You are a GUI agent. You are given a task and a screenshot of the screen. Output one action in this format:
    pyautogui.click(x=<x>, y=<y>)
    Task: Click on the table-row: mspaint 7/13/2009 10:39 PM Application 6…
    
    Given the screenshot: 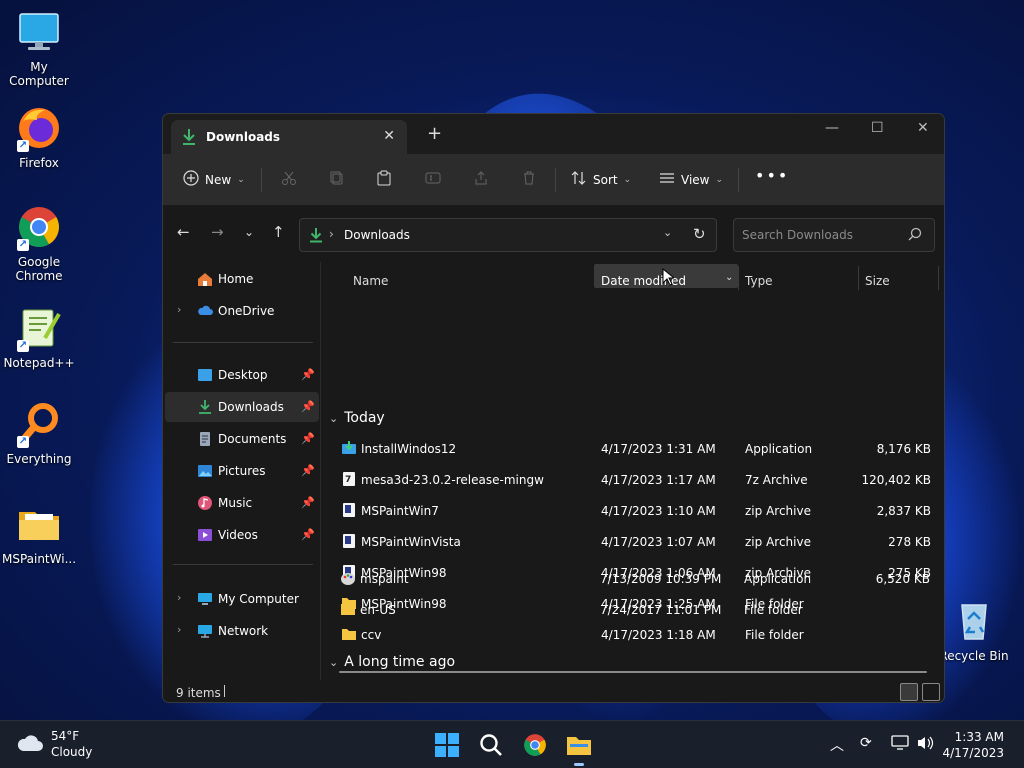 What is the action you would take?
    pyautogui.click(x=632, y=578)
    